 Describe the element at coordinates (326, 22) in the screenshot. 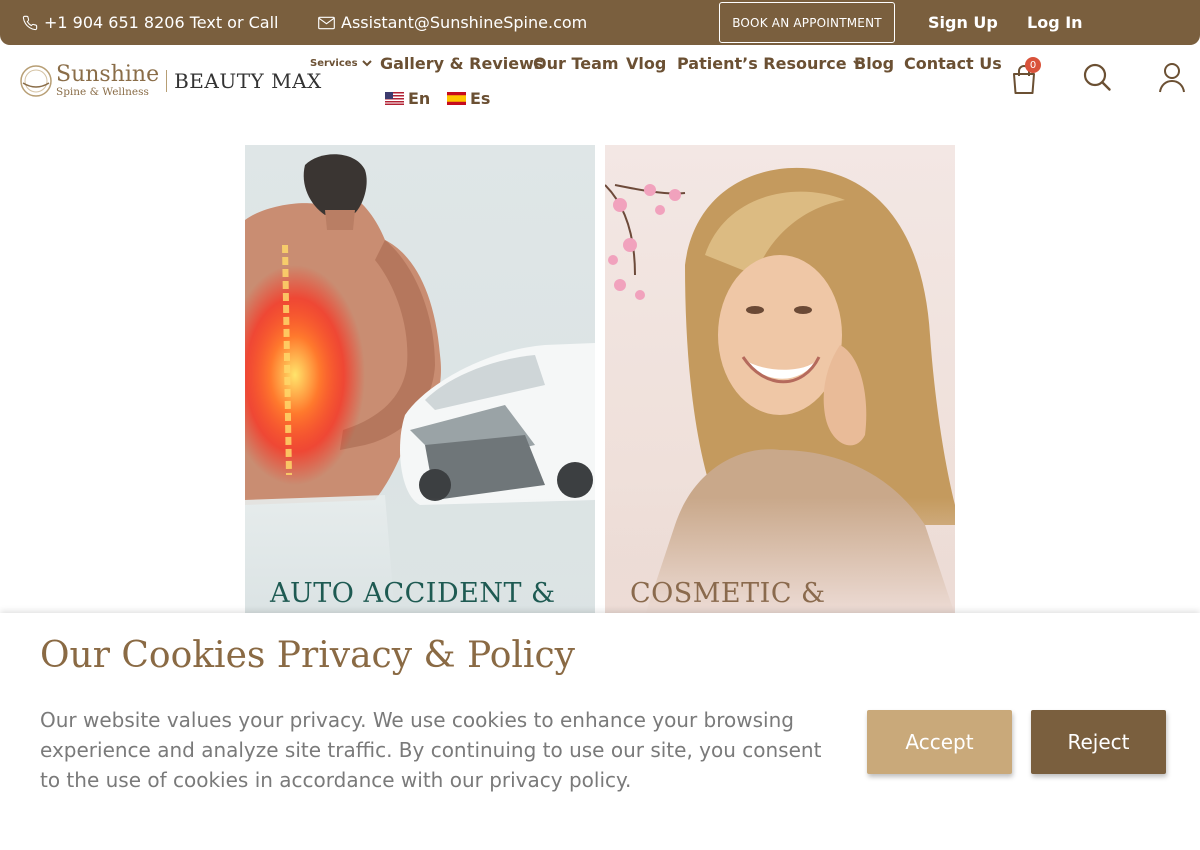

I see `mail-icon` at that location.